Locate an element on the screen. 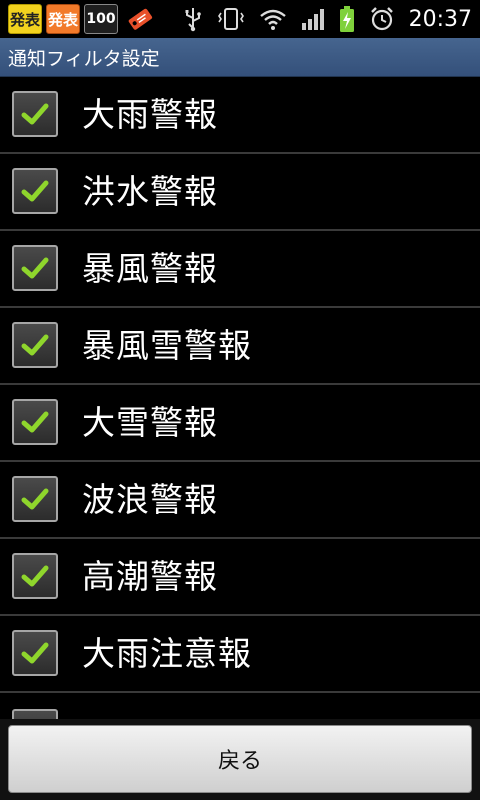 This screenshot has height=800, width=480. list-item-label: 暴風警報 is located at coordinates (150, 268).